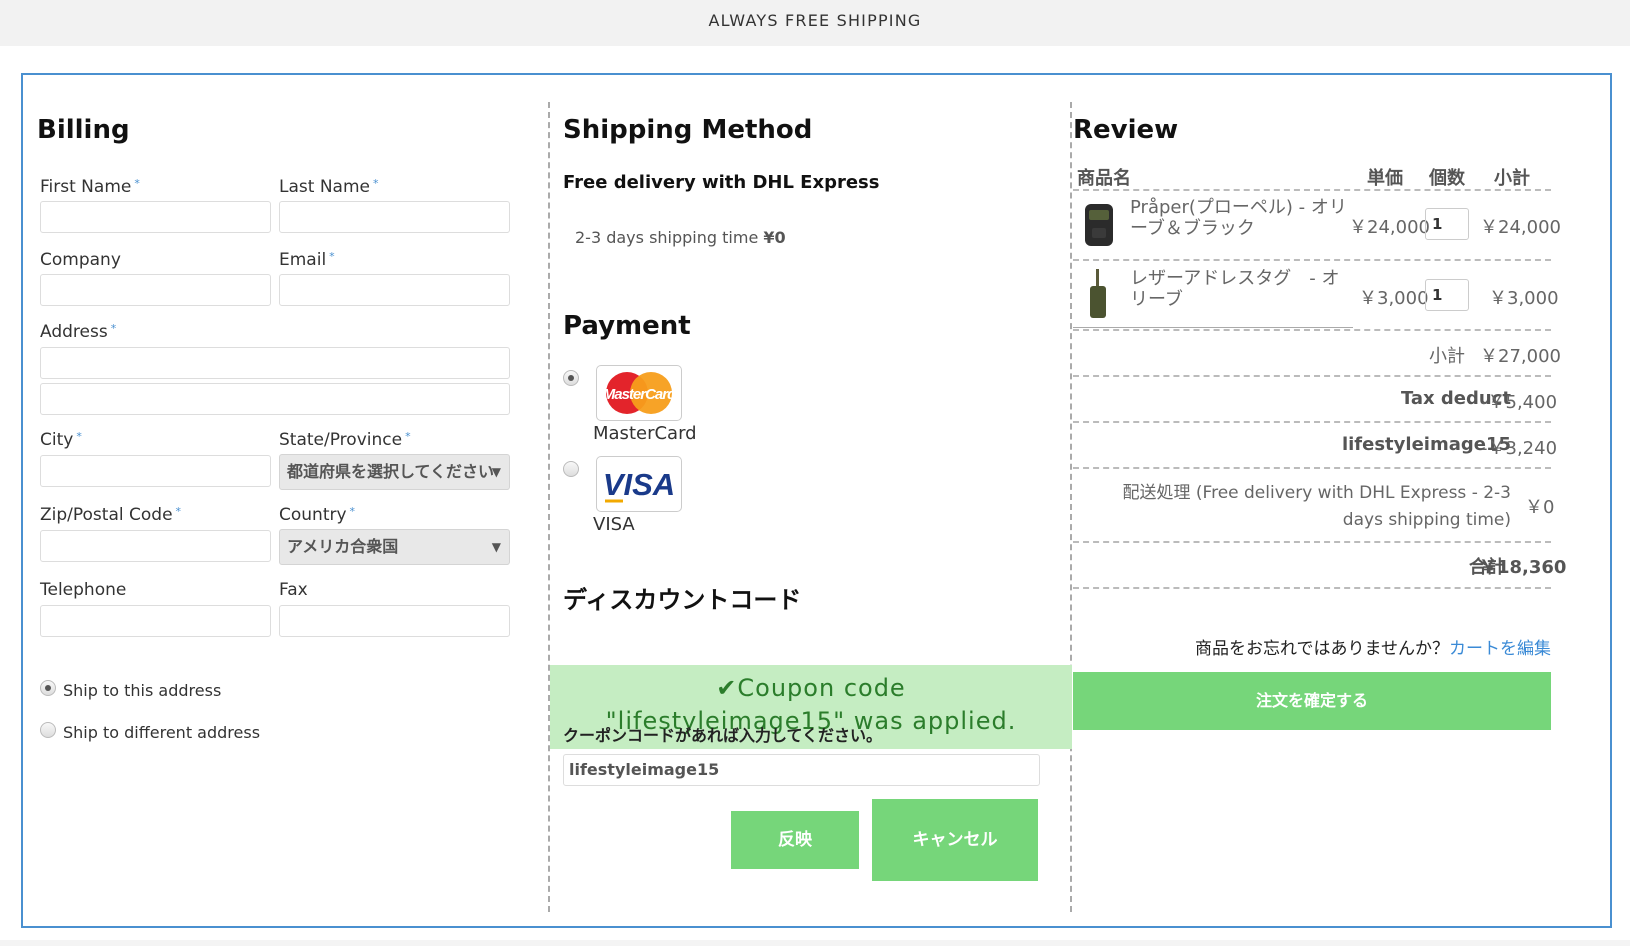  Describe the element at coordinates (955, 840) in the screenshot. I see `cancel-coupon-button: キャンセル` at that location.